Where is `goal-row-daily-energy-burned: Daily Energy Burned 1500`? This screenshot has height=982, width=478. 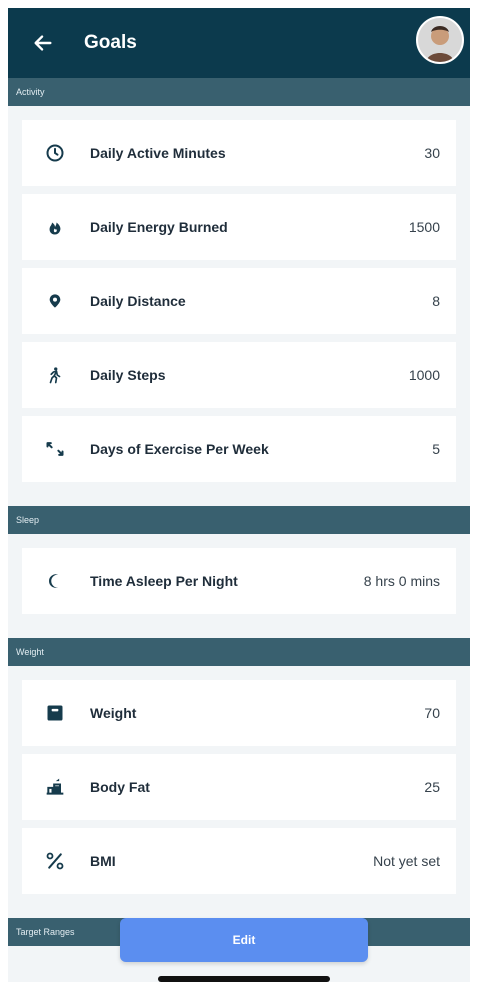
goal-row-daily-energy-burned: Daily Energy Burned 1500 is located at coordinates (239, 227).